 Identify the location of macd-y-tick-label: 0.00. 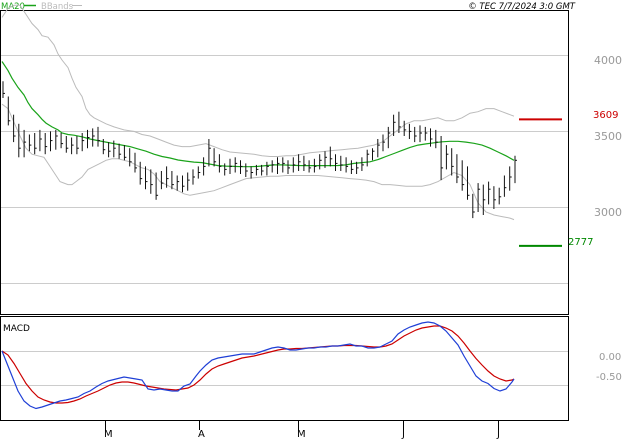
(610, 357).